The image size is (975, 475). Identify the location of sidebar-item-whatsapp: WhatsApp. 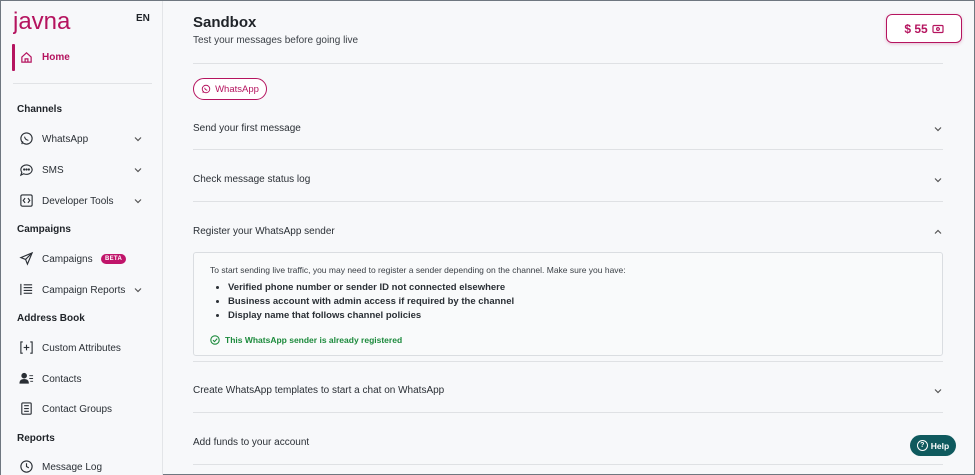
(83, 139).